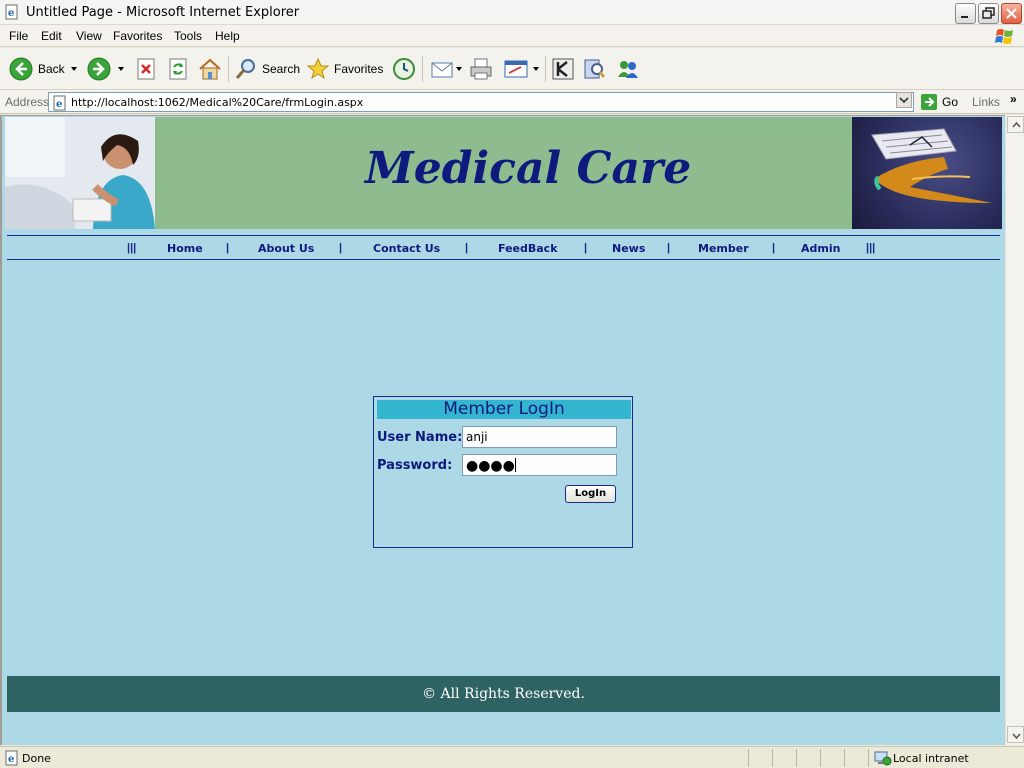 The image size is (1024, 768). What do you see at coordinates (99, 69) in the screenshot?
I see `forward-arrow-icon` at bounding box center [99, 69].